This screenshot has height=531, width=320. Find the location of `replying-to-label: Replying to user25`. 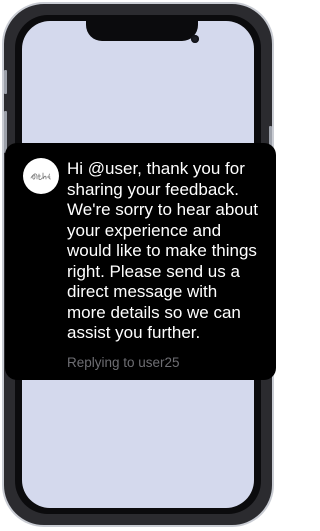

replying-to-label: Replying to user25 is located at coordinates (166, 362).